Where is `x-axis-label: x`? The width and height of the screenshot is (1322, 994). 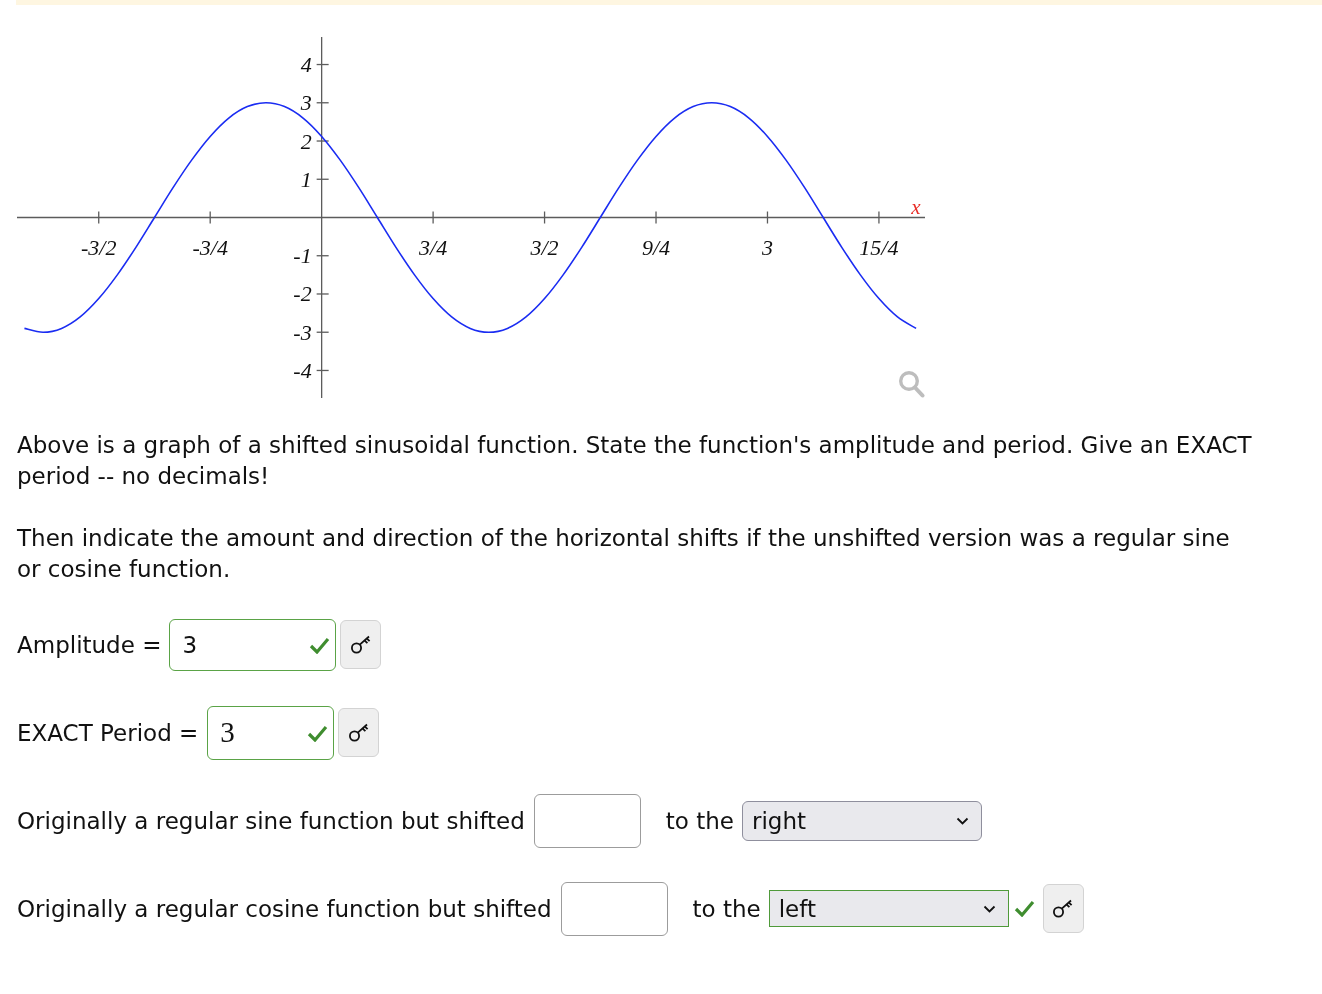
x-axis-label: x is located at coordinates (916, 206).